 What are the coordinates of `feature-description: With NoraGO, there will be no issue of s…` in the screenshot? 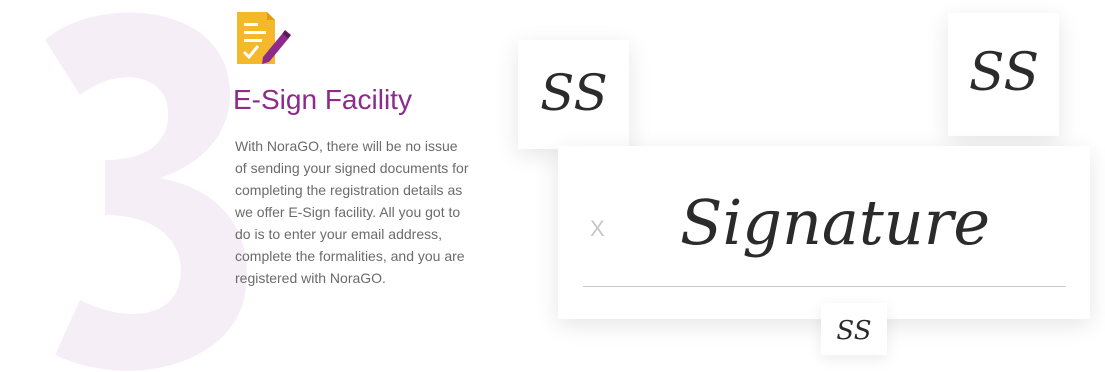 It's located at (352, 212).